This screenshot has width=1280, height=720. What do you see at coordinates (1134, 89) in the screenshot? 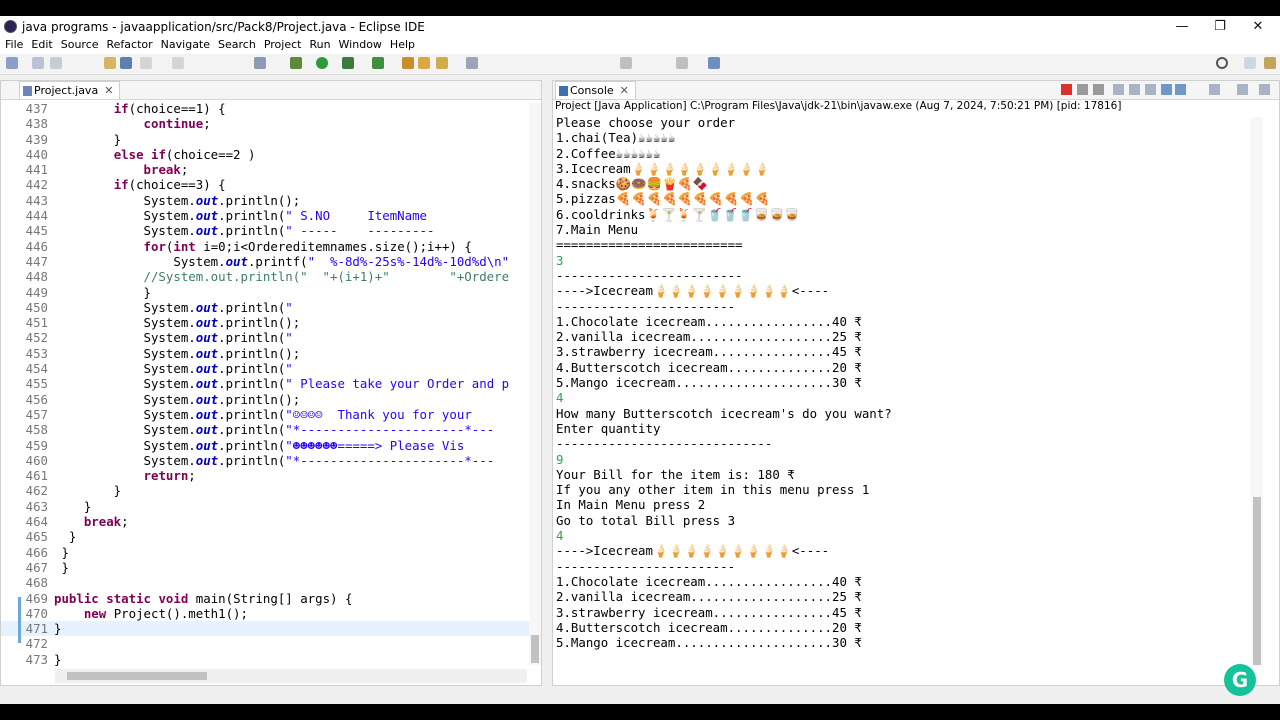
I see `scroll-lock-icon` at bounding box center [1134, 89].